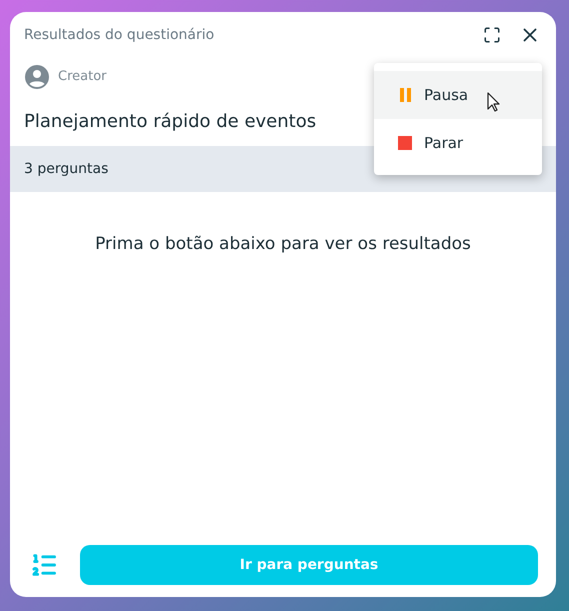  I want to click on menu-item-label: Parar, so click(444, 143).